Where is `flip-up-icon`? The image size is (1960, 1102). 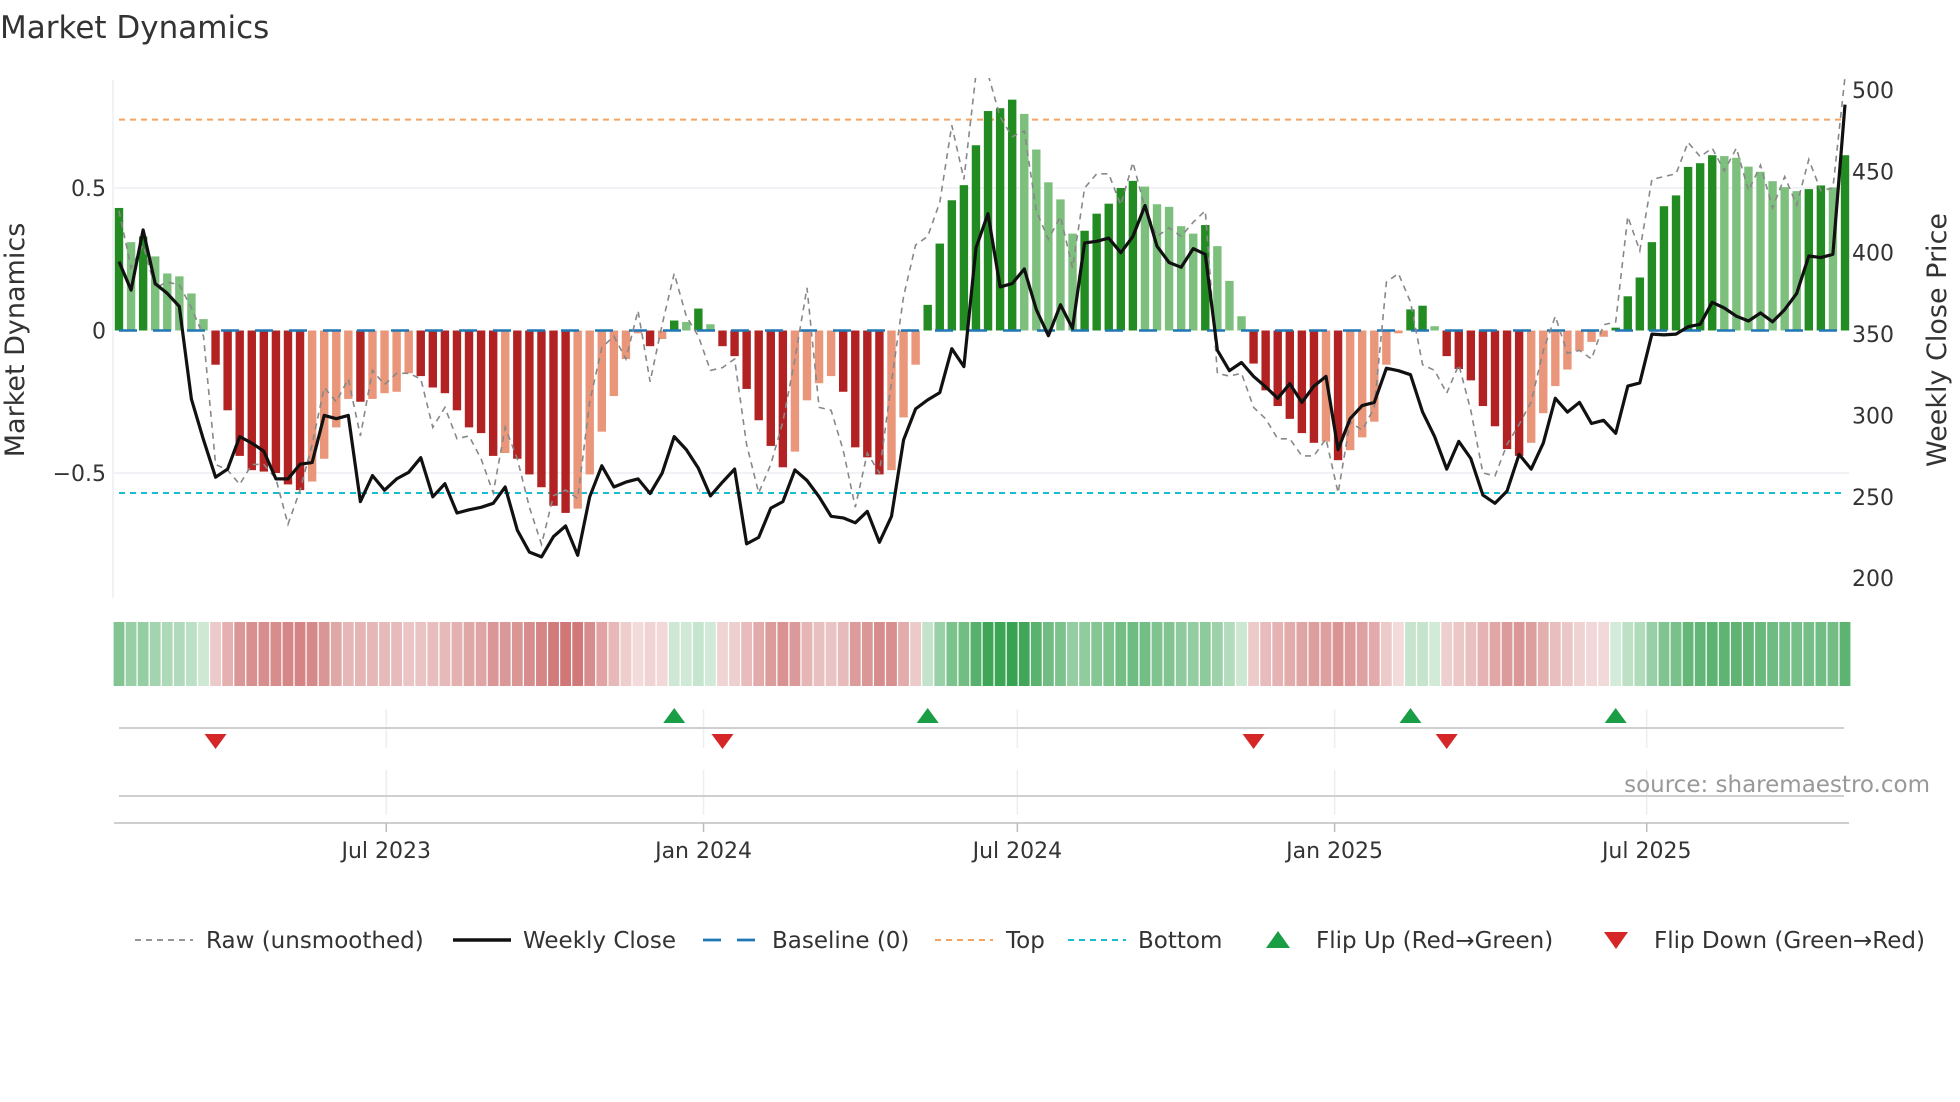
flip-up-icon is located at coordinates (1278, 939).